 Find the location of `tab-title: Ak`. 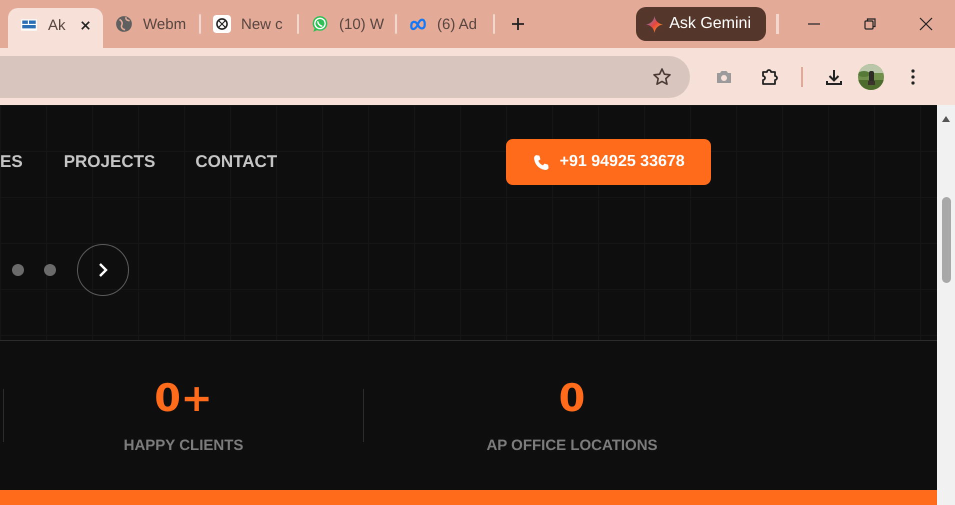

tab-title: Ak is located at coordinates (57, 25).